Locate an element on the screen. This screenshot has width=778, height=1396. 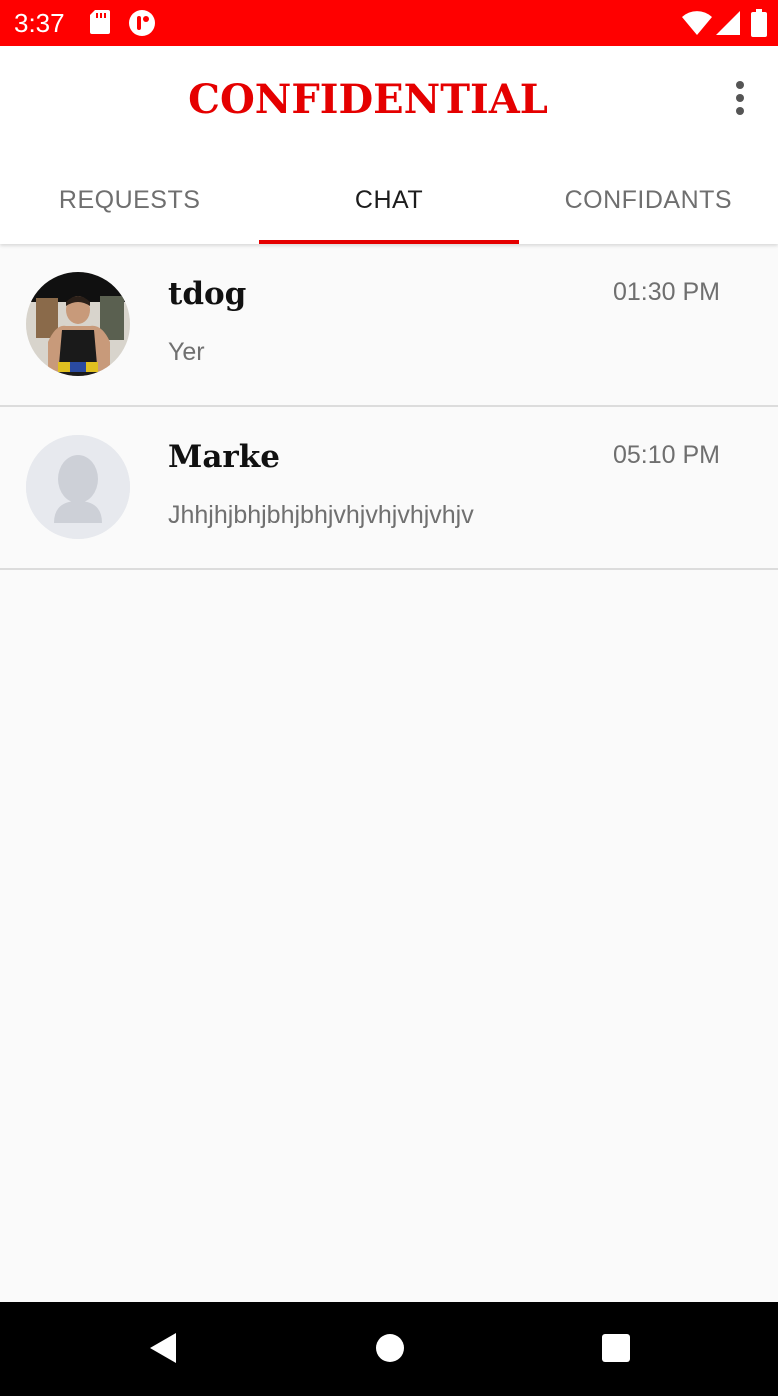
app-notification-icon is located at coordinates (142, 25).